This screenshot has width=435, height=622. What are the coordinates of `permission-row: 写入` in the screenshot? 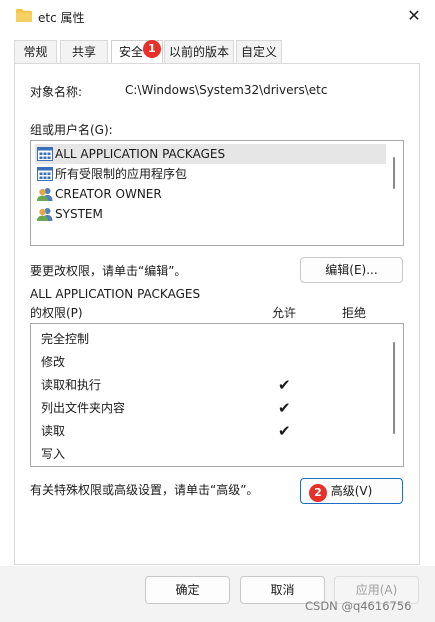 It's located at (53, 454).